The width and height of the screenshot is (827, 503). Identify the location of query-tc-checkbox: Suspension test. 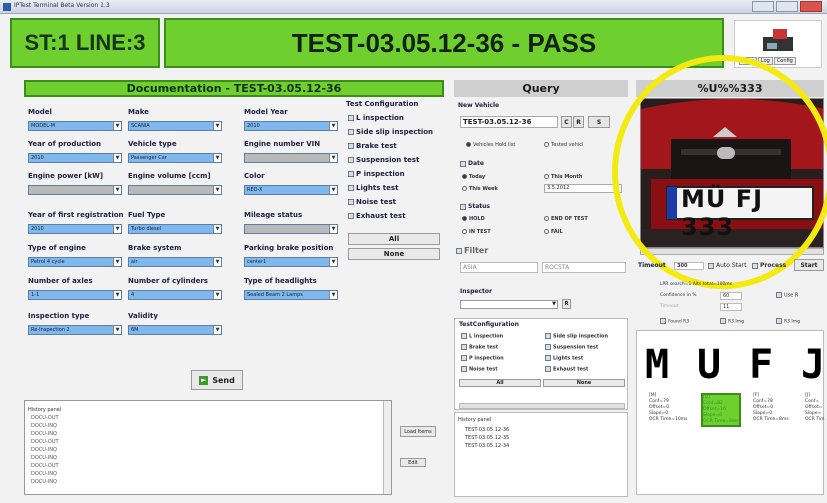
(571, 347).